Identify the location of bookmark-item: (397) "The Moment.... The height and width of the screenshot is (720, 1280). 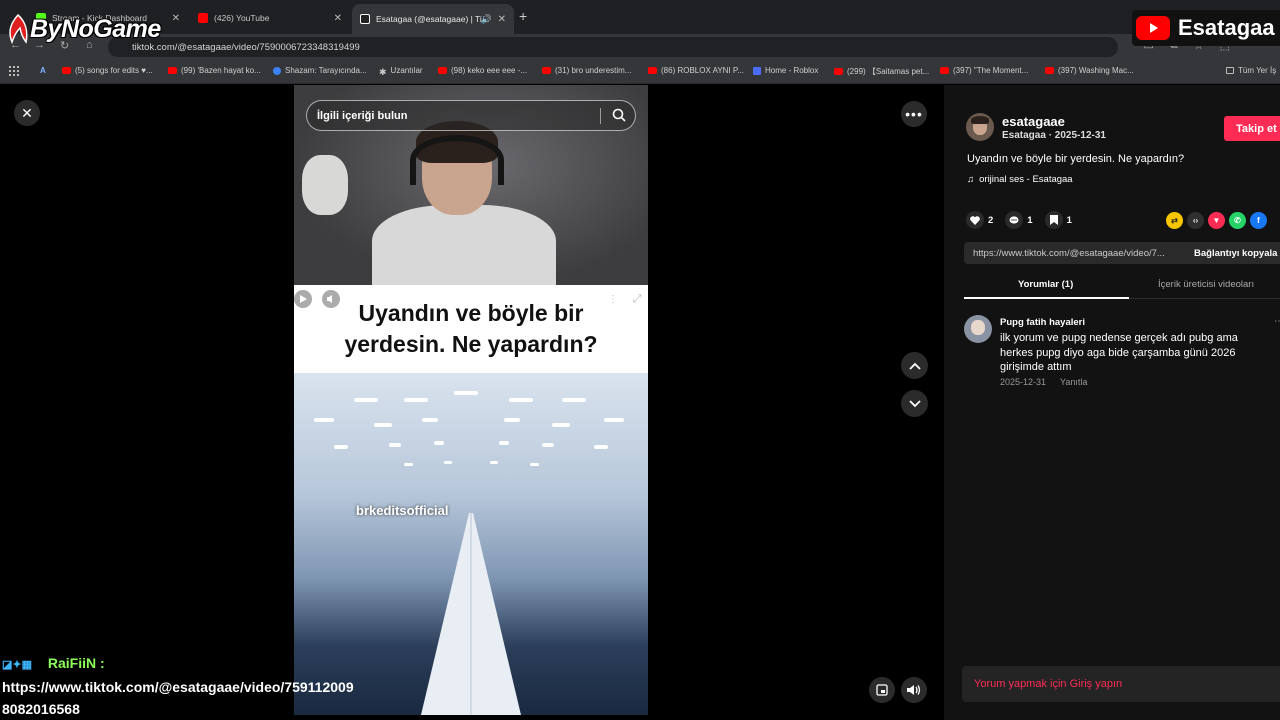
(984, 70).